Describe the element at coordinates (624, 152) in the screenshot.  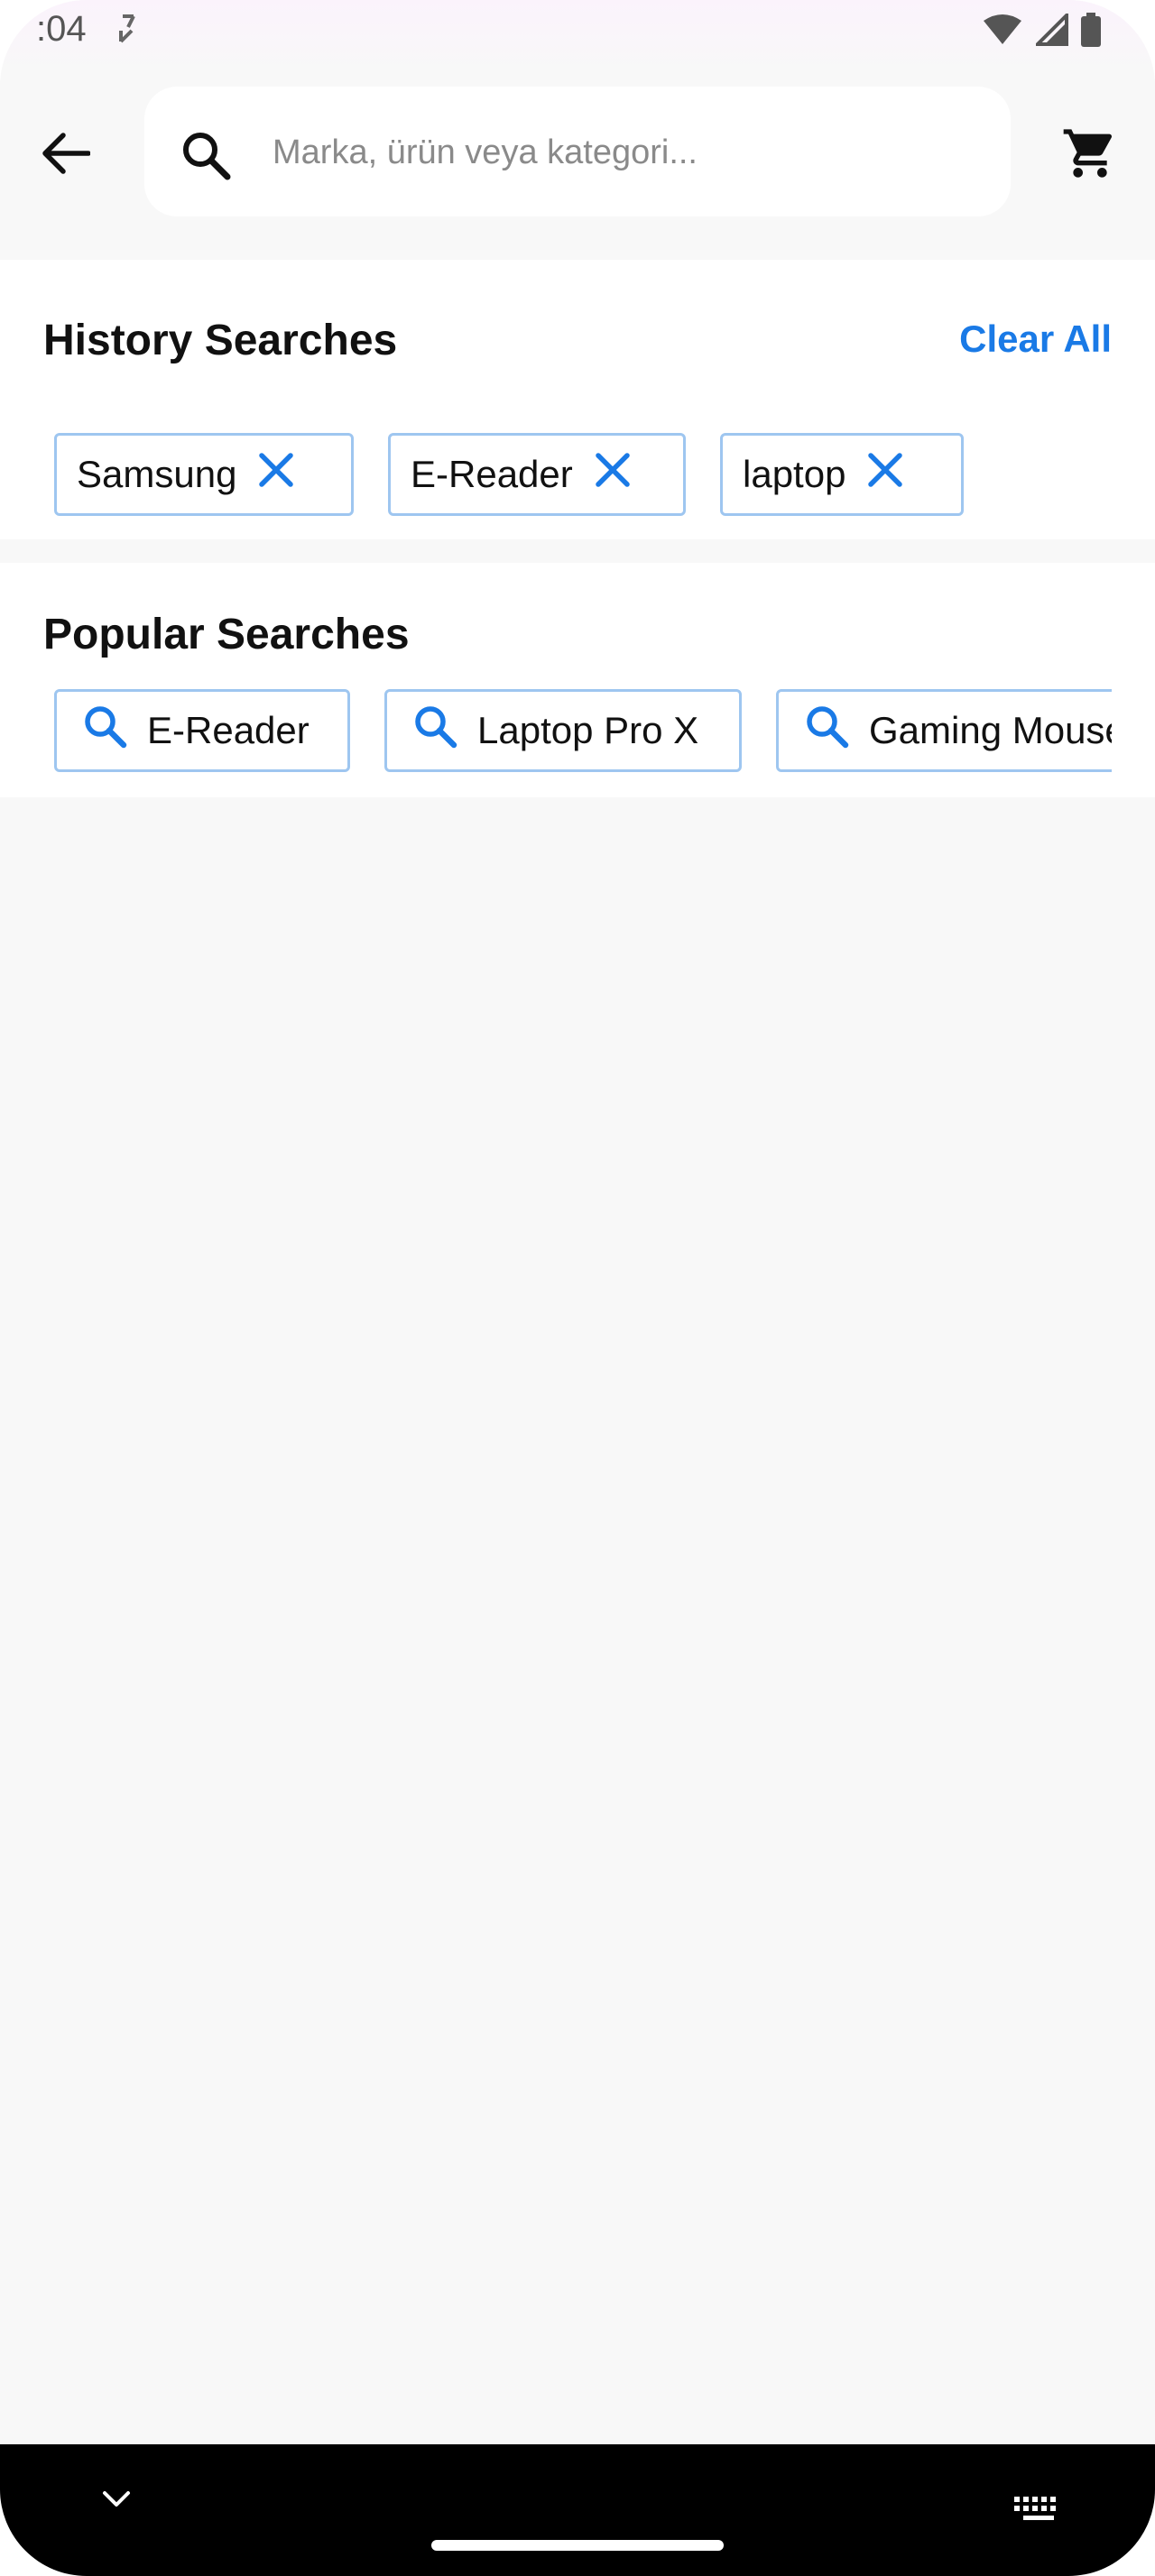
I see `search-input` at that location.